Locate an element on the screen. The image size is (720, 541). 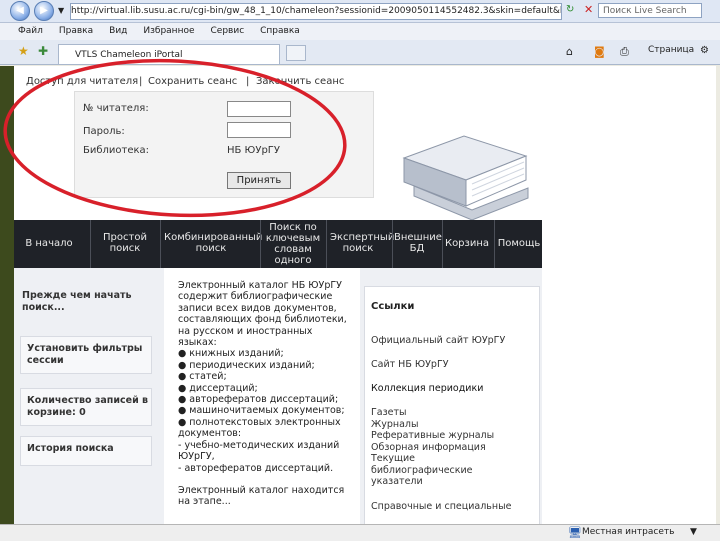
back-button: ◀ is located at coordinates (20, 11).